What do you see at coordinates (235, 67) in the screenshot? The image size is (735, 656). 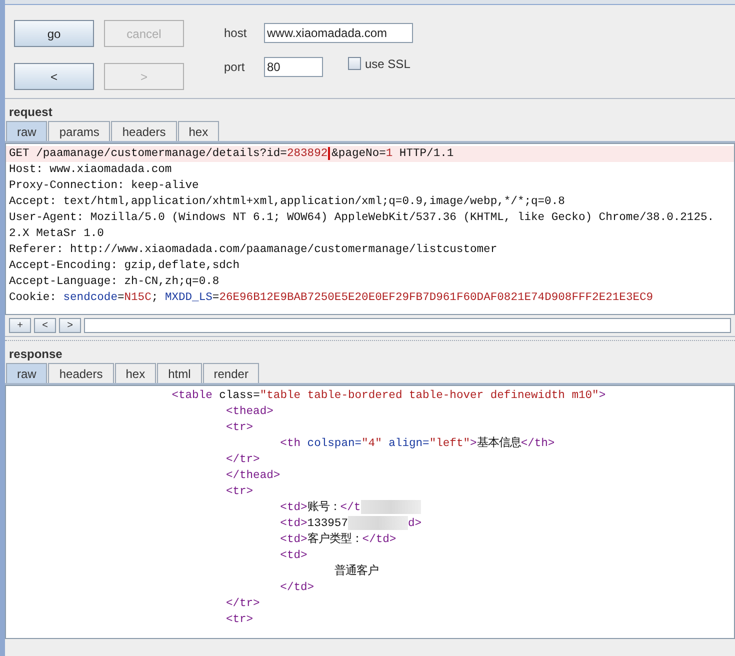 I see `port-label: port` at bounding box center [235, 67].